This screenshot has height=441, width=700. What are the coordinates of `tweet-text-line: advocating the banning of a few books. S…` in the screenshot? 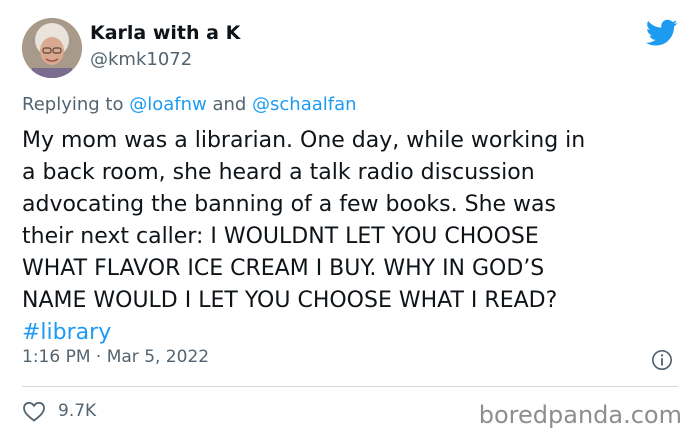 It's located at (289, 204).